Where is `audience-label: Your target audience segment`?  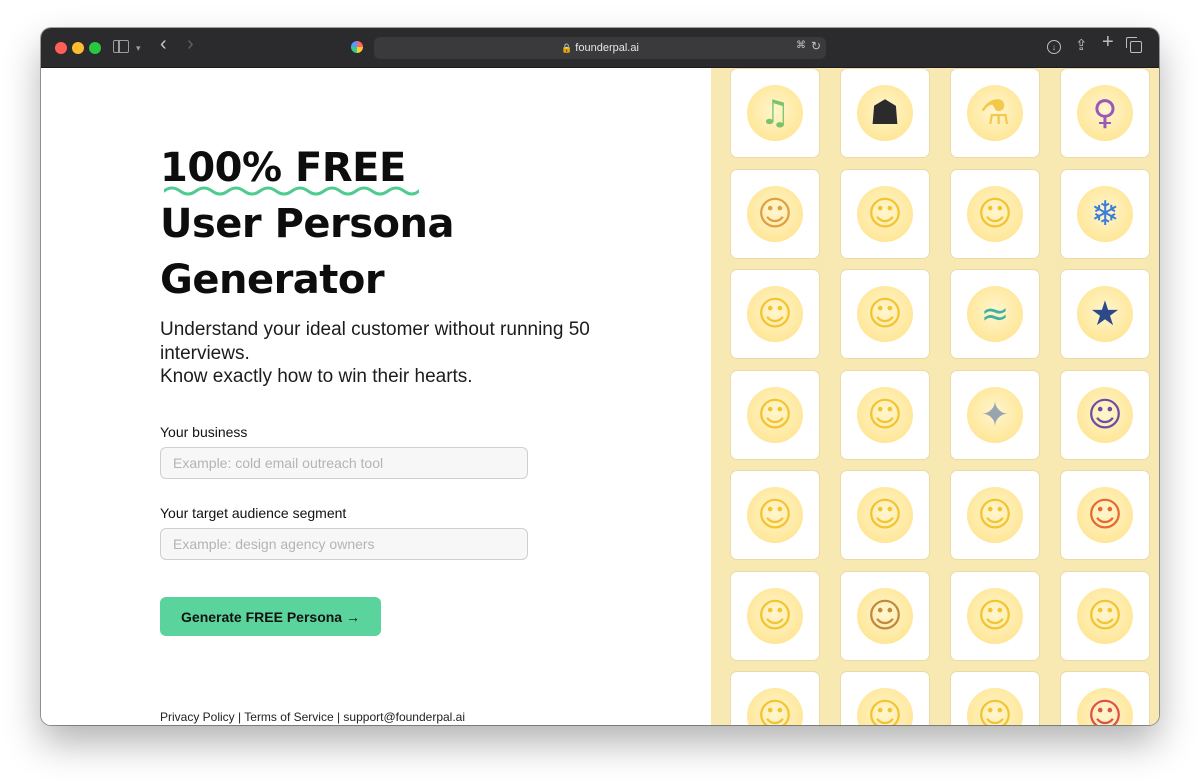 audience-label: Your target audience segment is located at coordinates (253, 513).